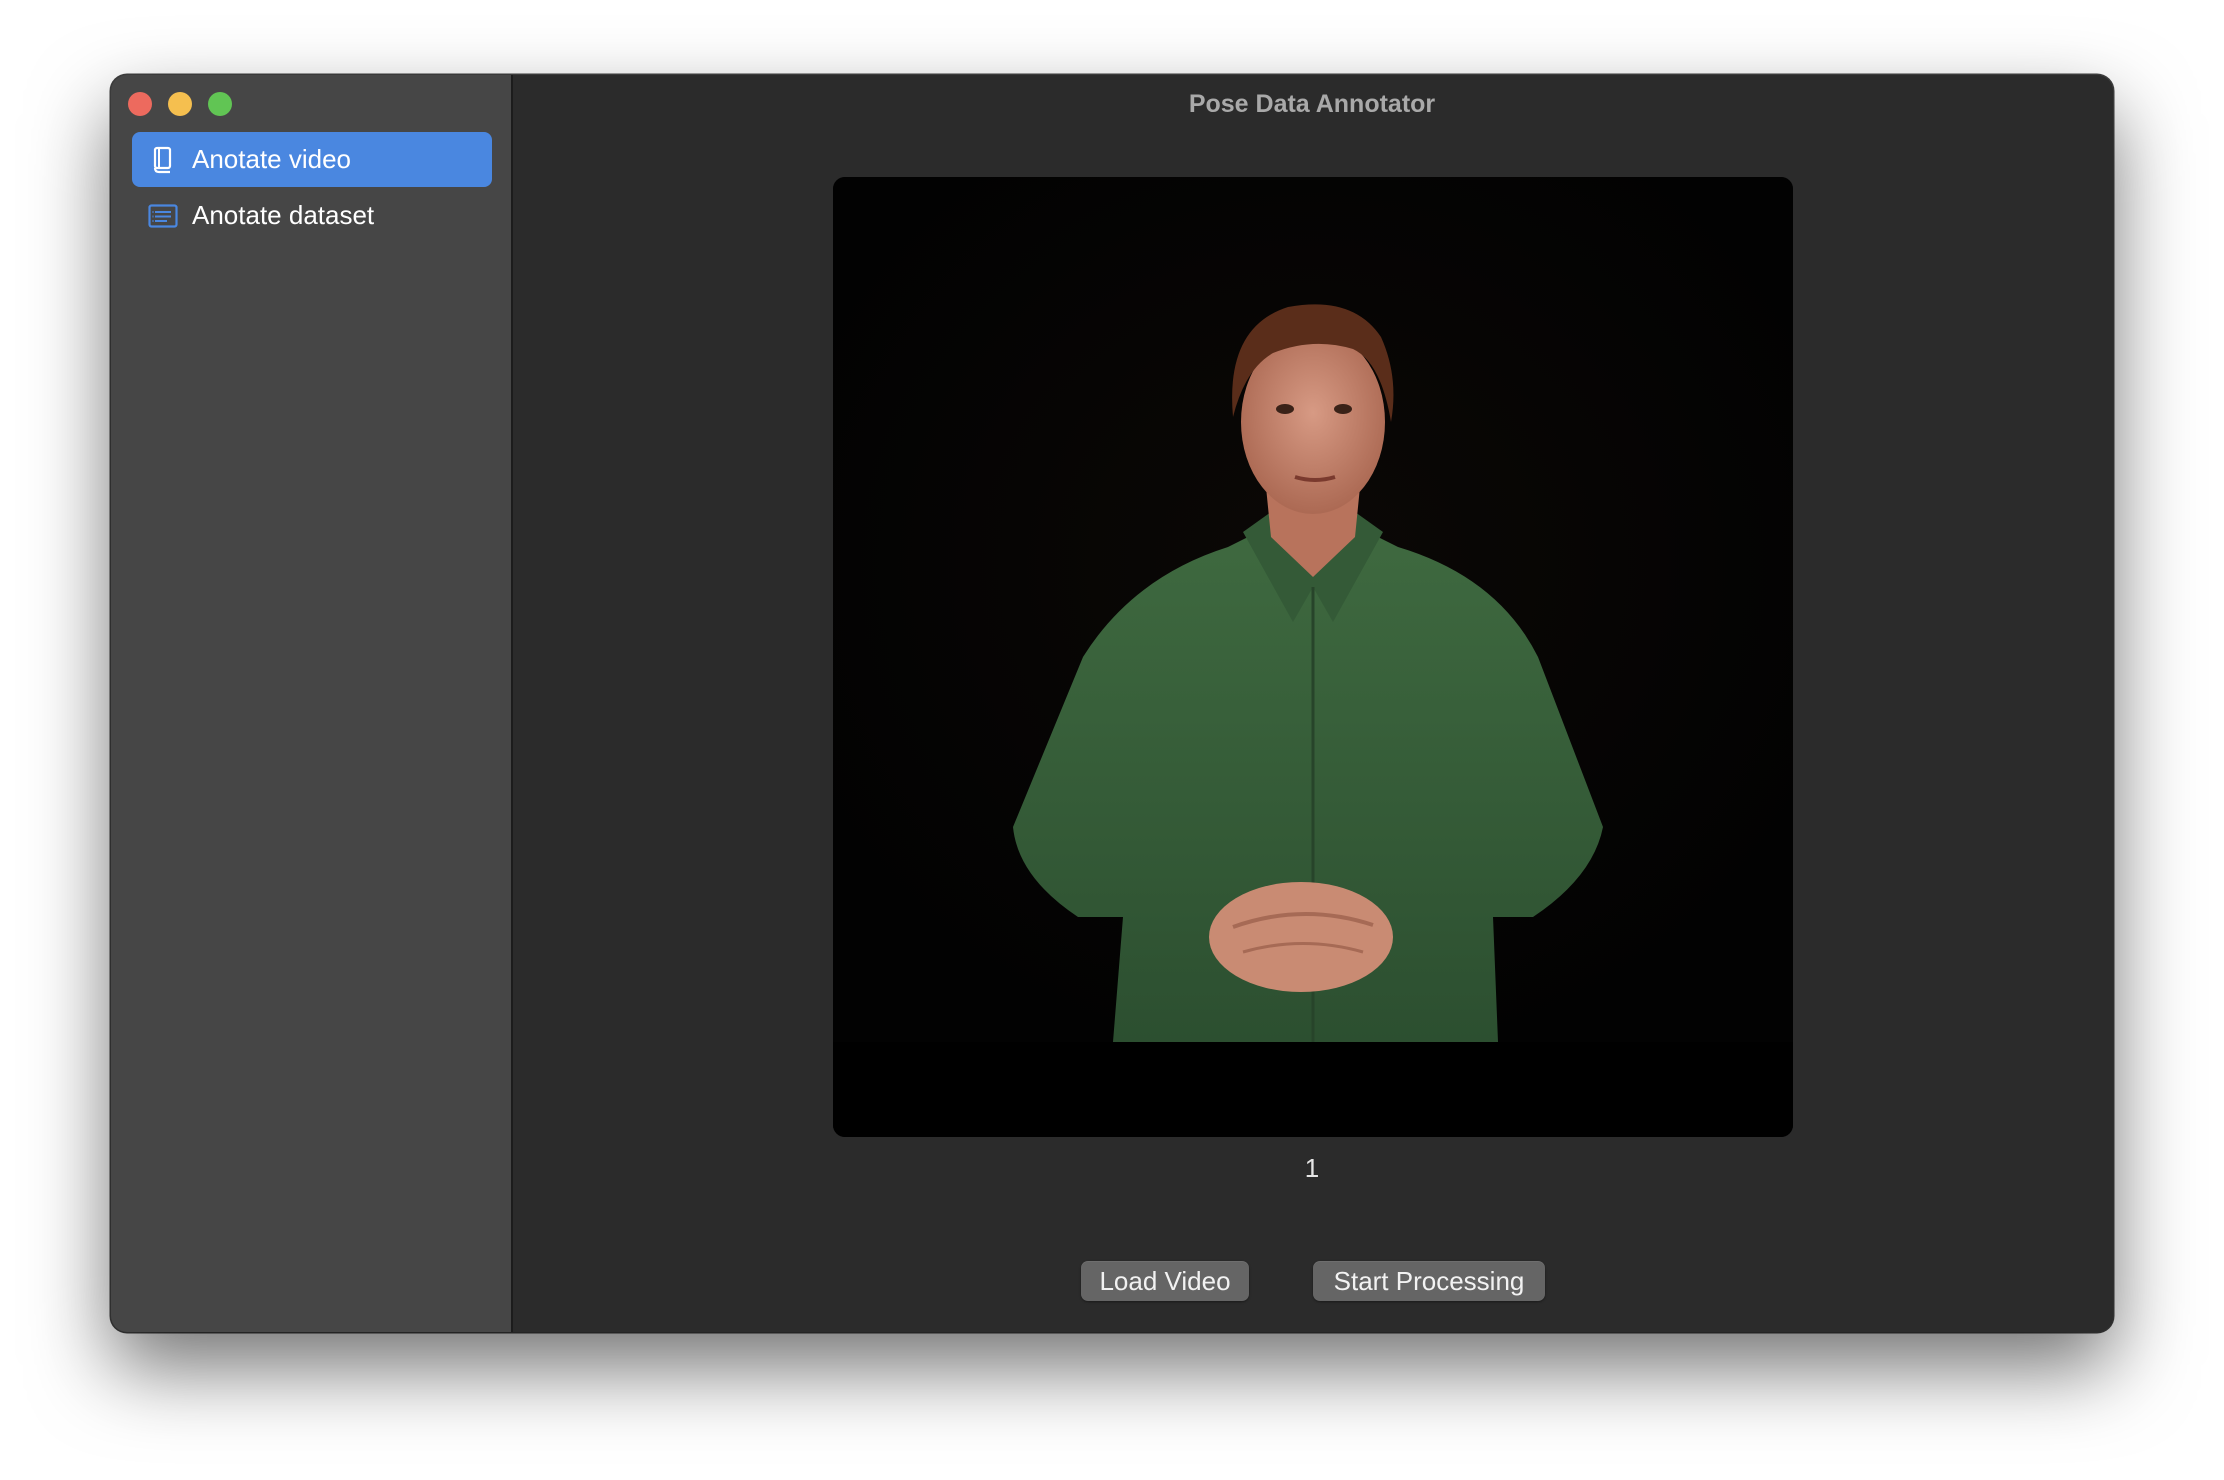 This screenshot has width=2224, height=1480. Describe the element at coordinates (163, 160) in the screenshot. I see `book-icon` at that location.